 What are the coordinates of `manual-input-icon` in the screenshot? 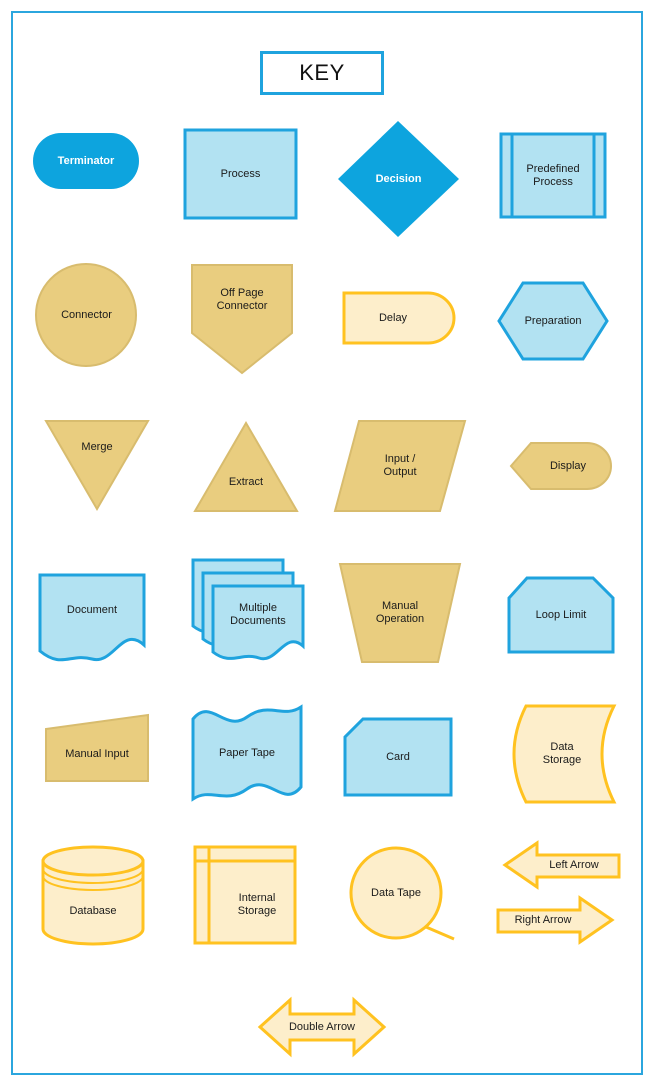 It's located at (97, 747).